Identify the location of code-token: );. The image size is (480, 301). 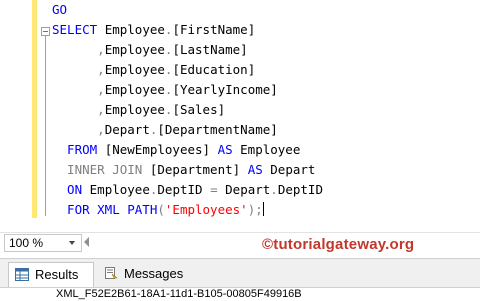
(255, 209).